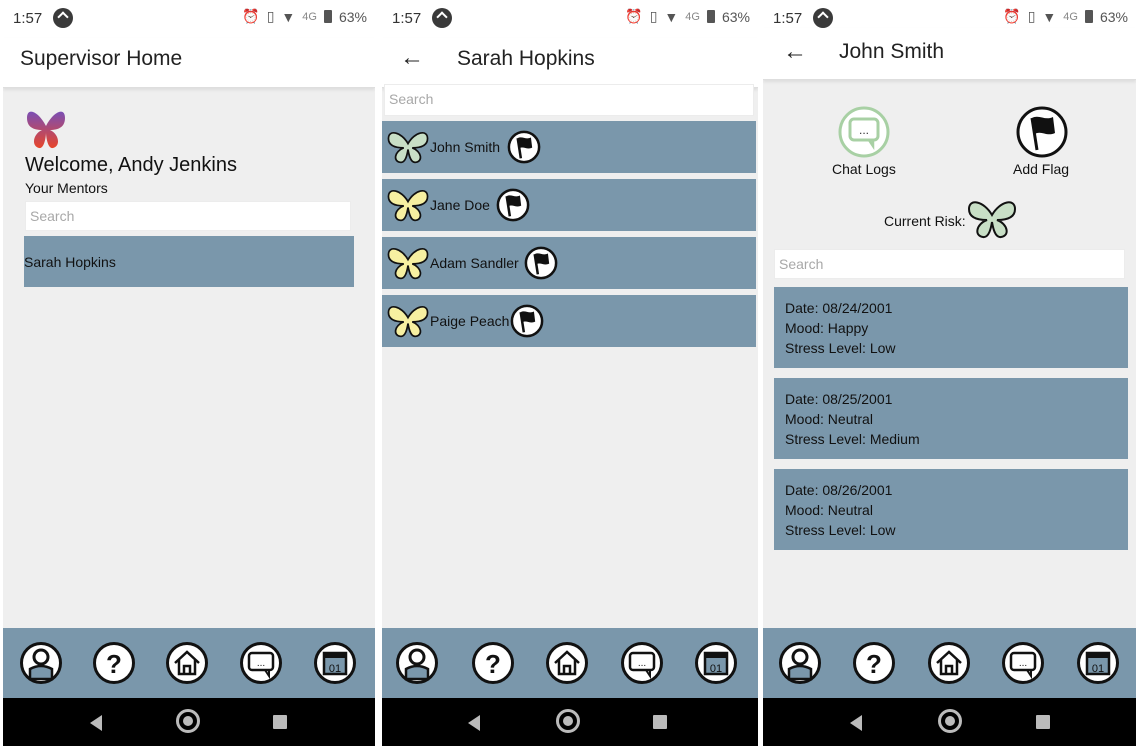 Image resolution: width=1136 pixels, height=746 pixels. What do you see at coordinates (101, 58) in the screenshot?
I see `page-title: Supervisor Home` at bounding box center [101, 58].